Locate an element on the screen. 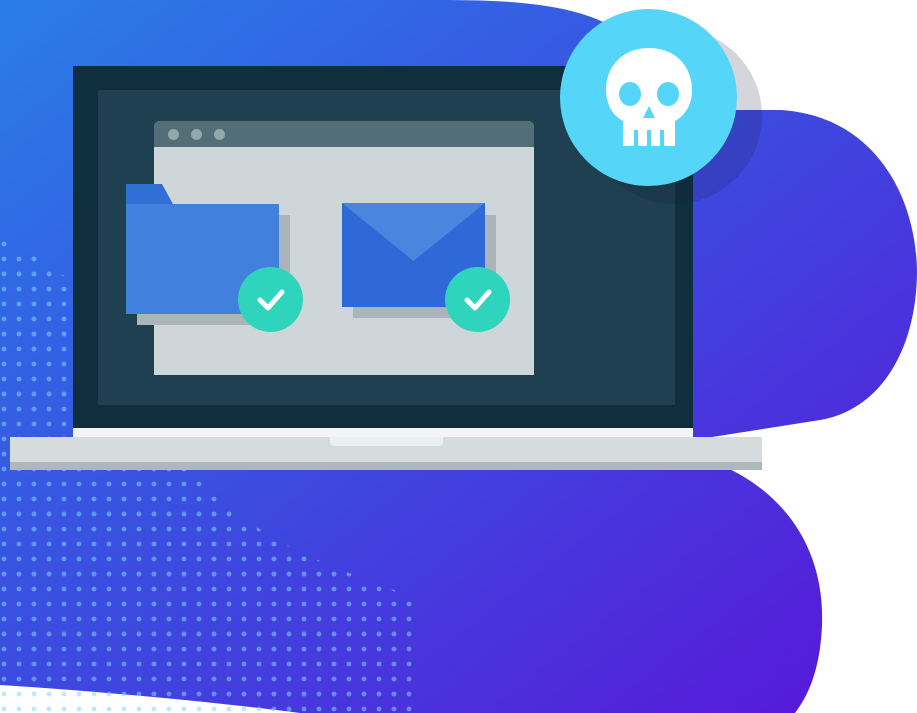 Image resolution: width=917 pixels, height=713 pixels. laptop-notch is located at coordinates (386, 441).